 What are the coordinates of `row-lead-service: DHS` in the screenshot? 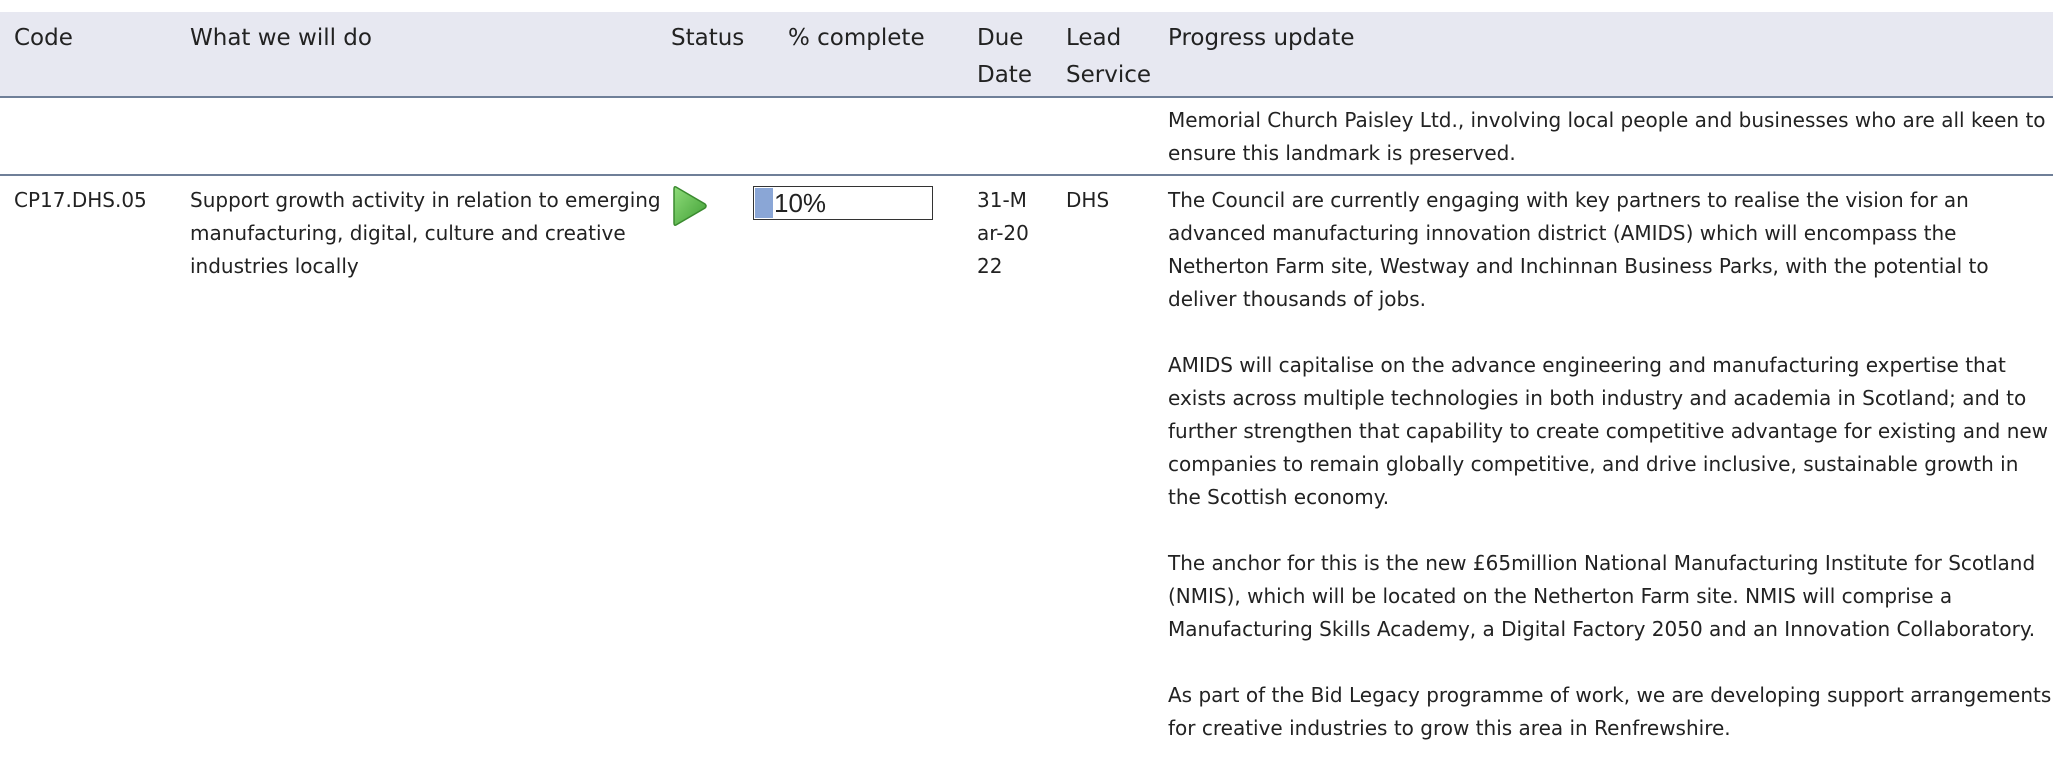 It's located at (1088, 200).